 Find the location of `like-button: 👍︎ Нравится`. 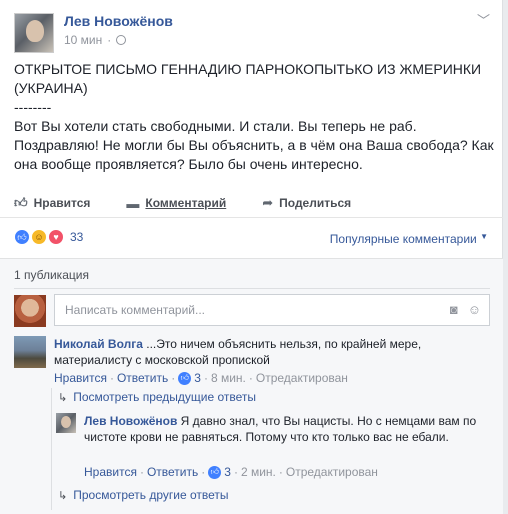

like-button: 👍︎ Нравится is located at coordinates (52, 203).